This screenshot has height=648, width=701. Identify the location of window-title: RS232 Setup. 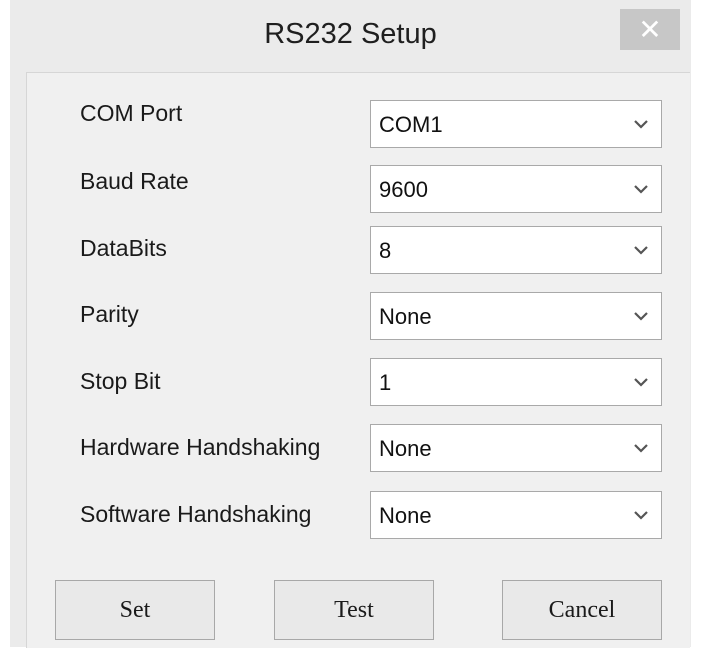
(350, 34).